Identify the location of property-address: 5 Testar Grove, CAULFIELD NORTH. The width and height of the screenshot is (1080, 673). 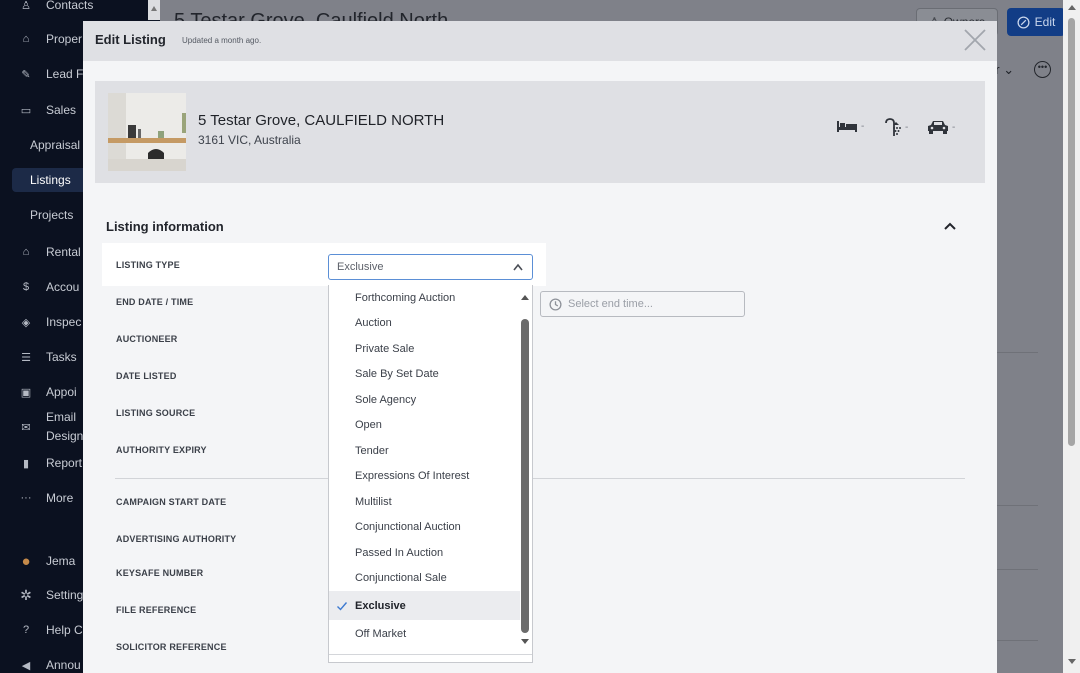
(321, 120).